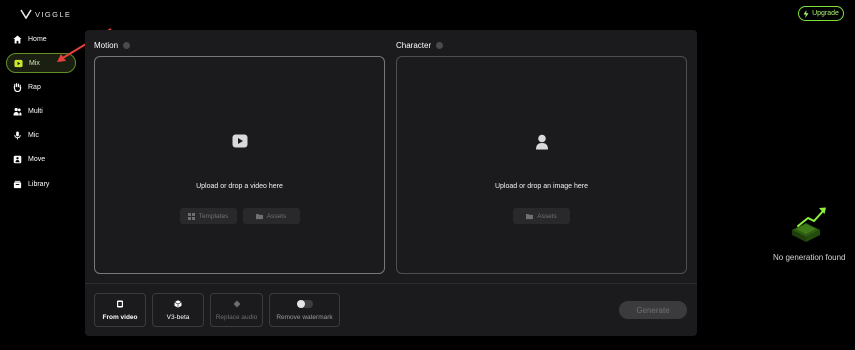 The height and width of the screenshot is (350, 855). What do you see at coordinates (178, 317) in the screenshot?
I see `v3-beta-label: V3-beta` at bounding box center [178, 317].